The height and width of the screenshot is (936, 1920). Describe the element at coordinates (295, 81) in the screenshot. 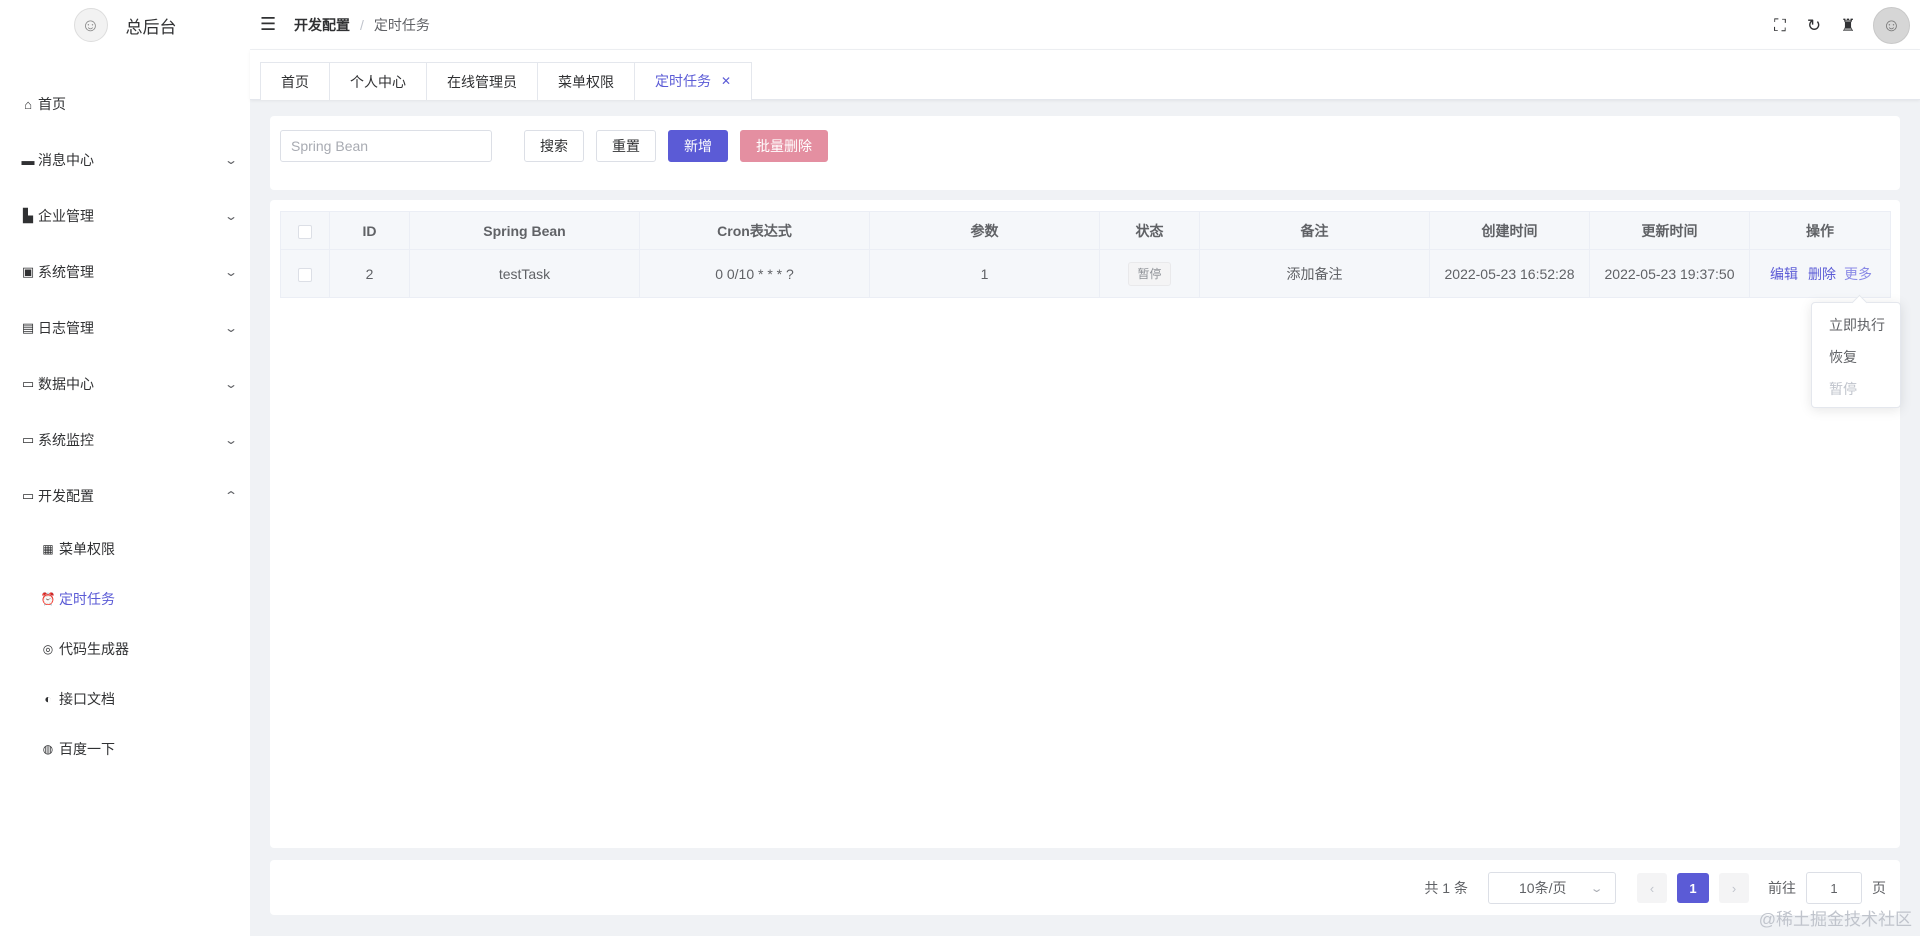

I see `tab-home: 首页` at that location.